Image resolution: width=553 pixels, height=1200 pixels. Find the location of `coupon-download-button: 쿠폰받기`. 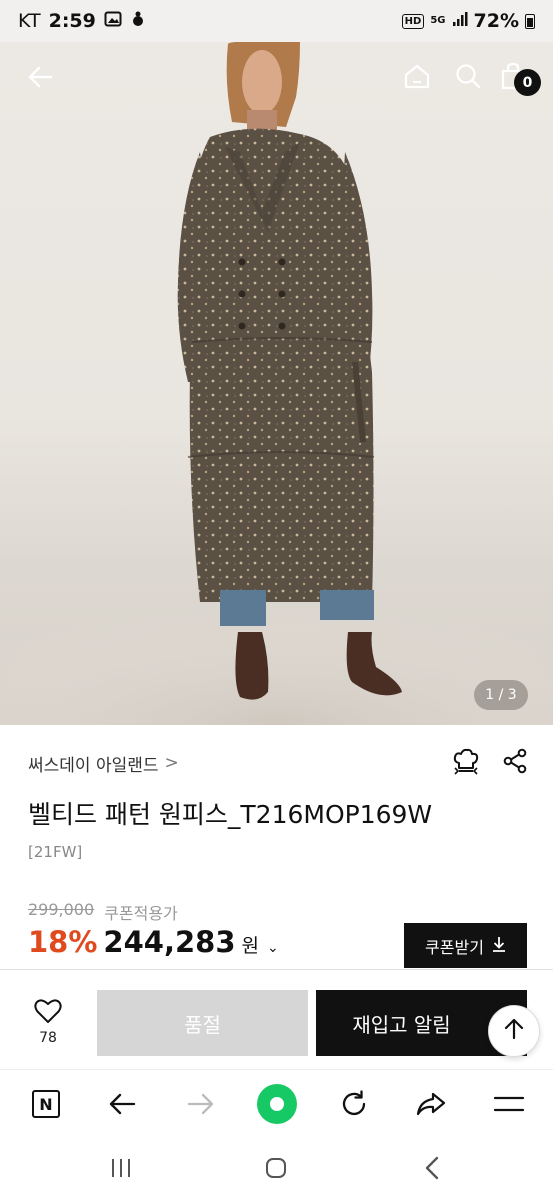

coupon-download-button: 쿠폰받기 is located at coordinates (465, 945).